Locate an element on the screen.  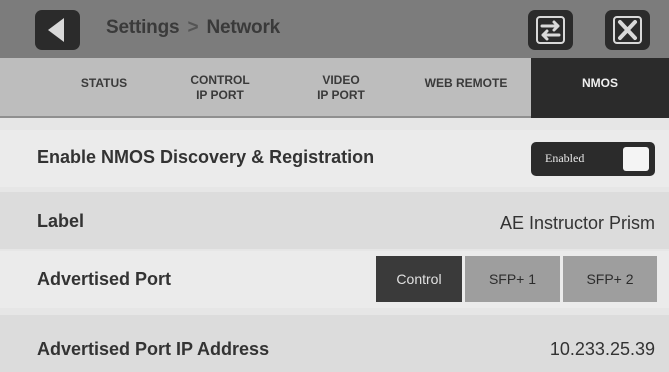
nmos-discovery-label: Enable NMOS Discovery & Registration is located at coordinates (206, 157).